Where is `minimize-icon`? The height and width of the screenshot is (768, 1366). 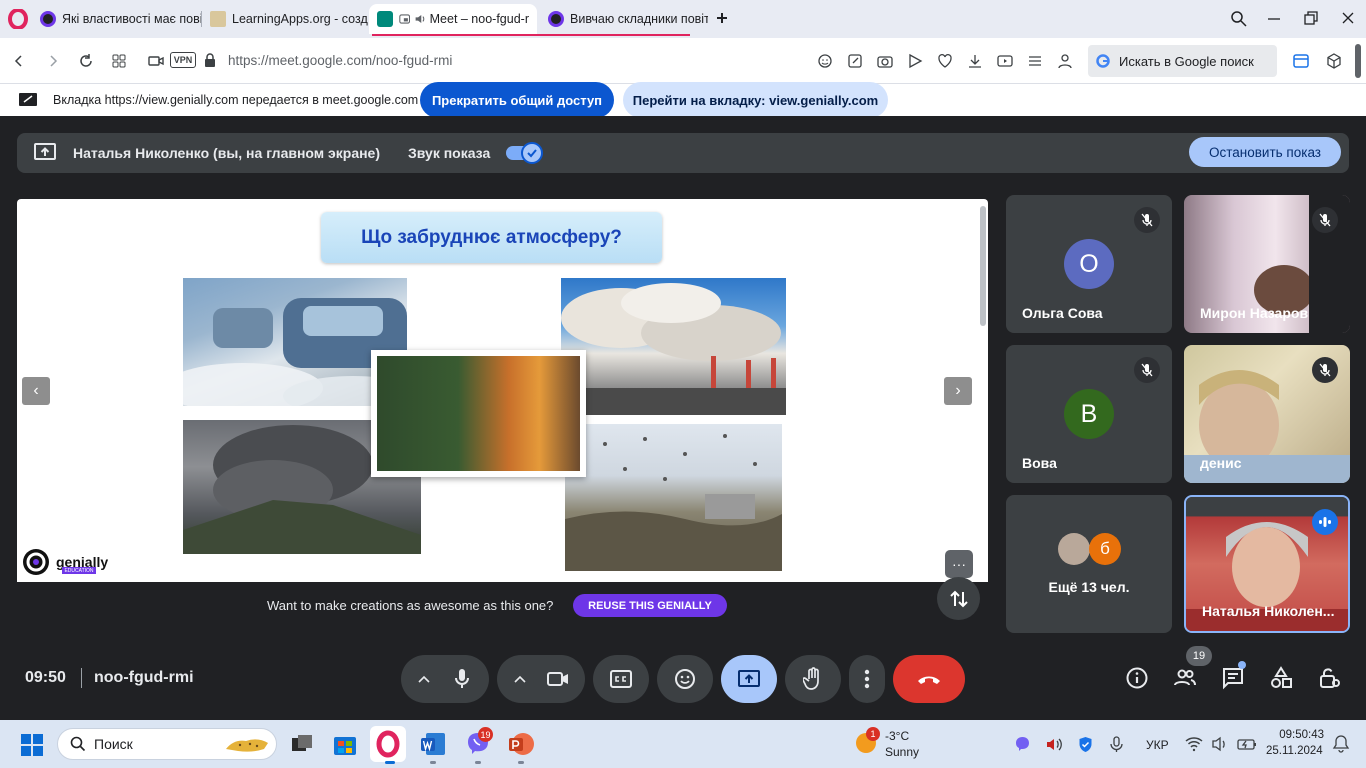 minimize-icon is located at coordinates (1274, 18).